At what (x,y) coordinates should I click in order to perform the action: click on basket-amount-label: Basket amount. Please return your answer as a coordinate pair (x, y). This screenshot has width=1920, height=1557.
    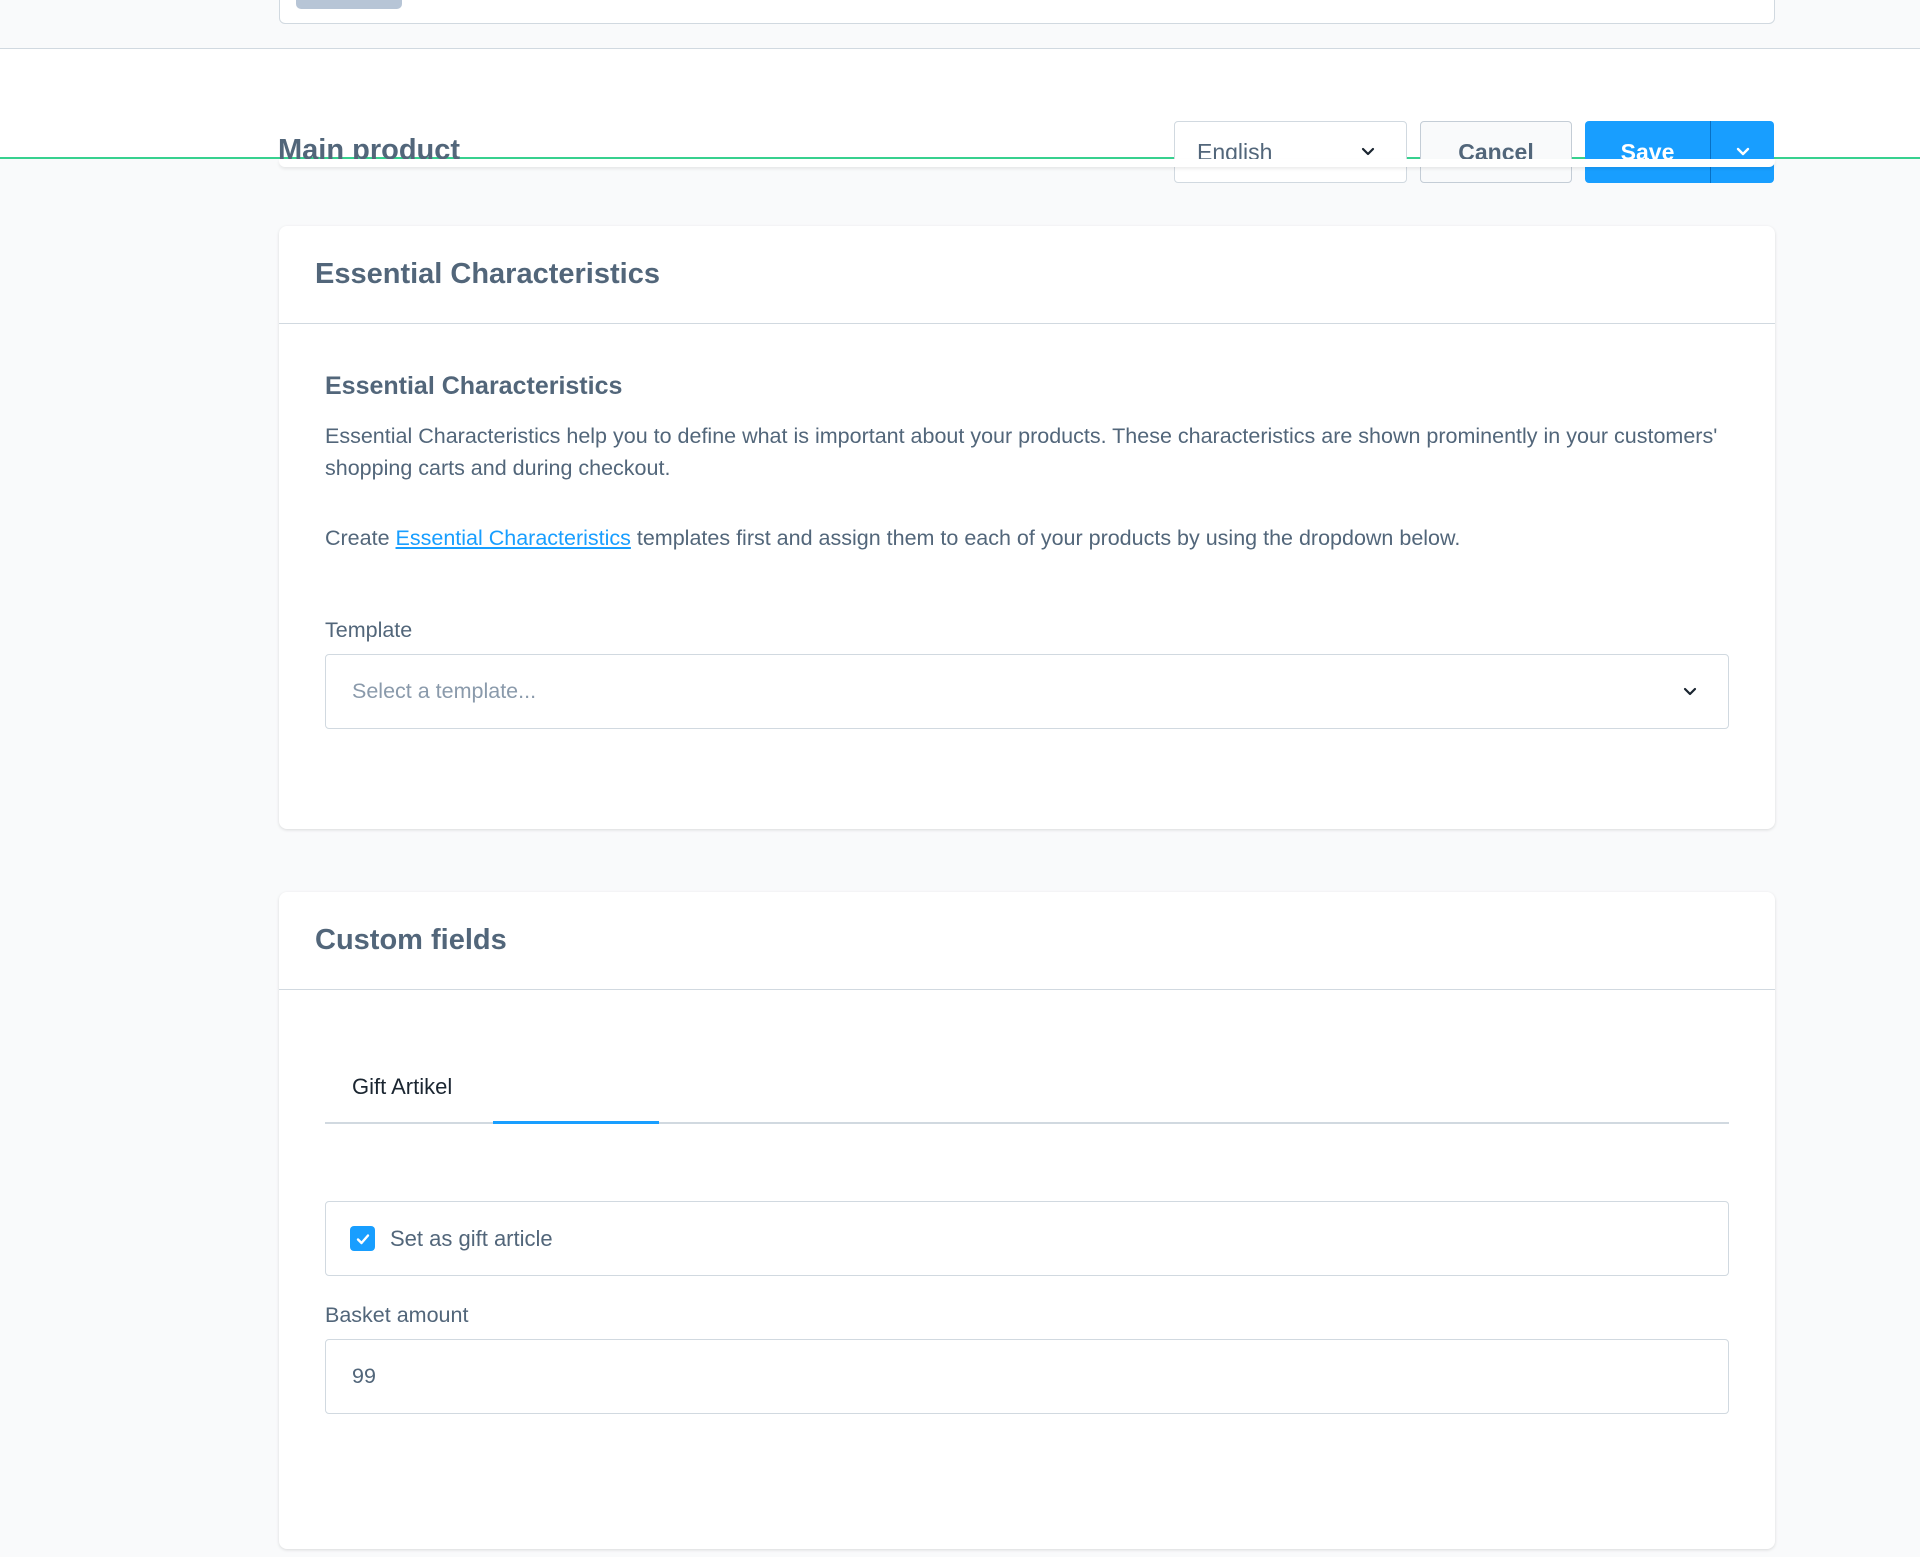
    Looking at the image, I should click on (397, 1315).